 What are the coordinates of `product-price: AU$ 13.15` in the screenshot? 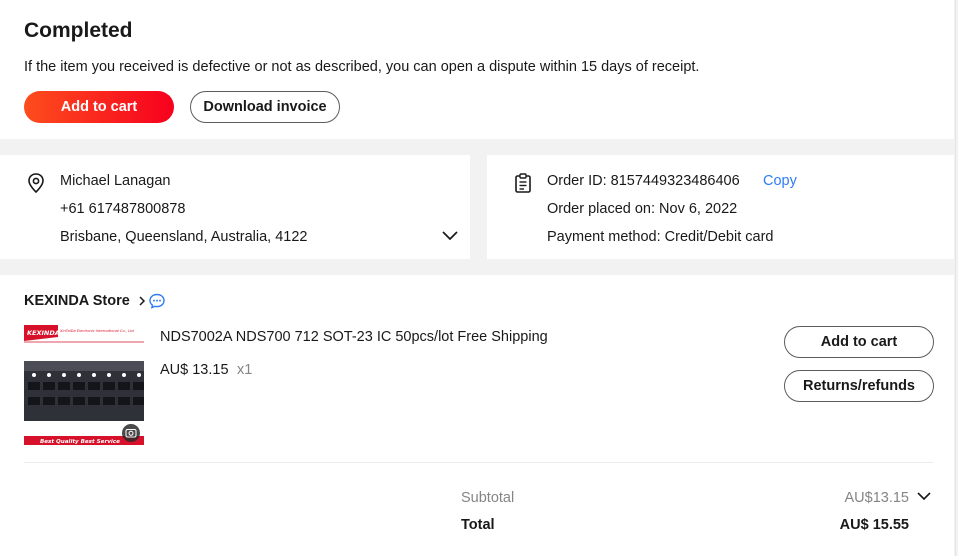 It's located at (194, 370).